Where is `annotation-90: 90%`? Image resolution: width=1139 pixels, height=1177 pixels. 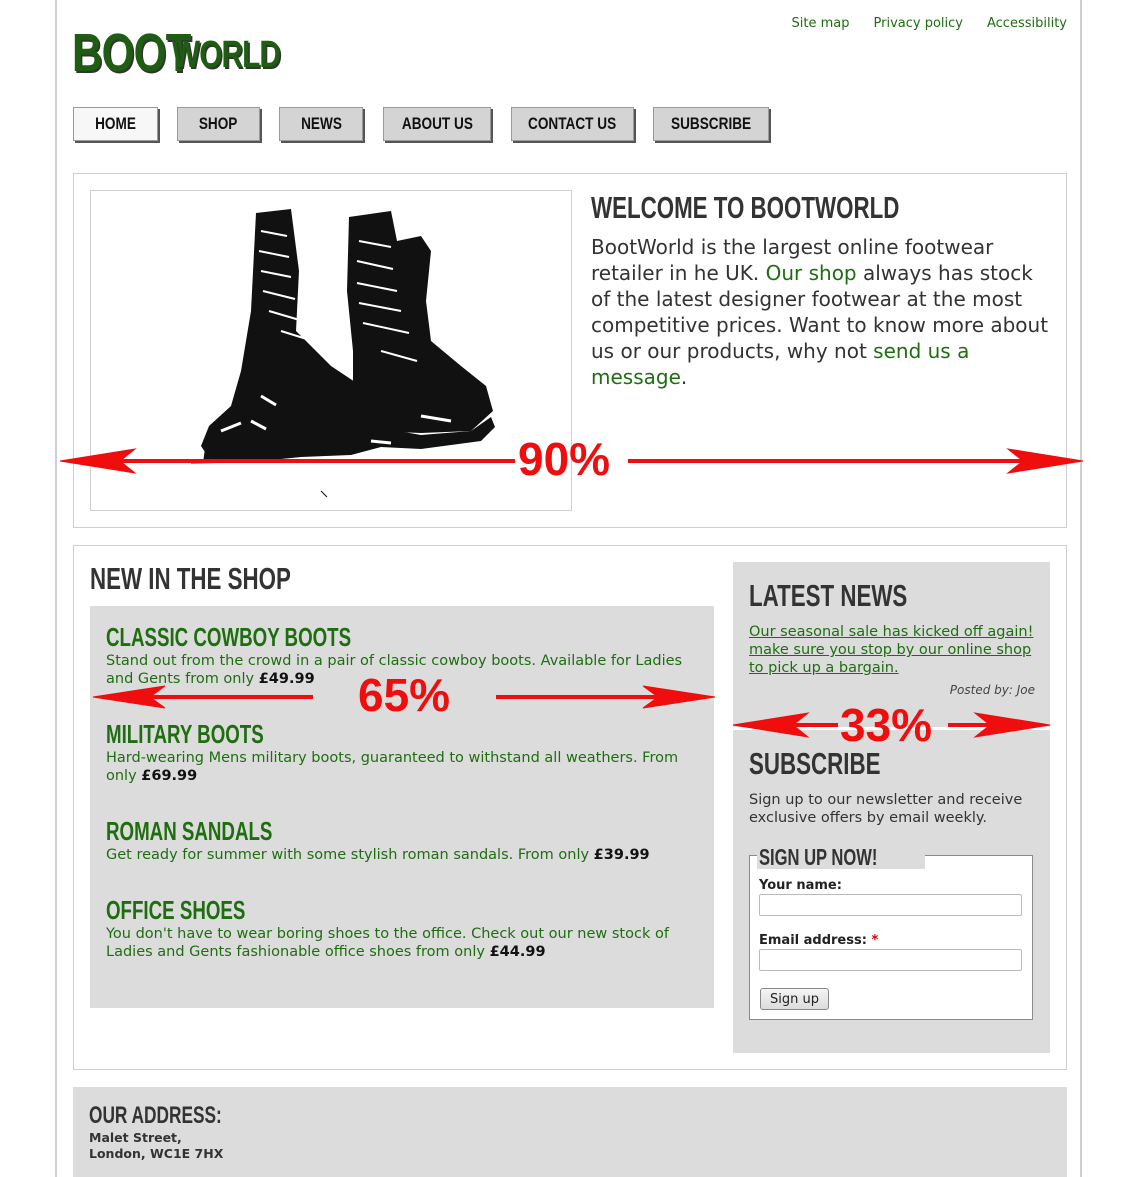
annotation-90: 90% is located at coordinates (564, 459).